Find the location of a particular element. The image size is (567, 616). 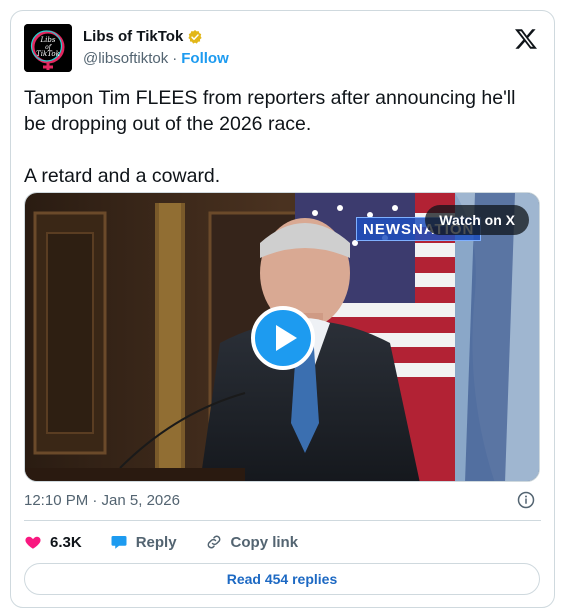

verified-badge-icon is located at coordinates (195, 36).